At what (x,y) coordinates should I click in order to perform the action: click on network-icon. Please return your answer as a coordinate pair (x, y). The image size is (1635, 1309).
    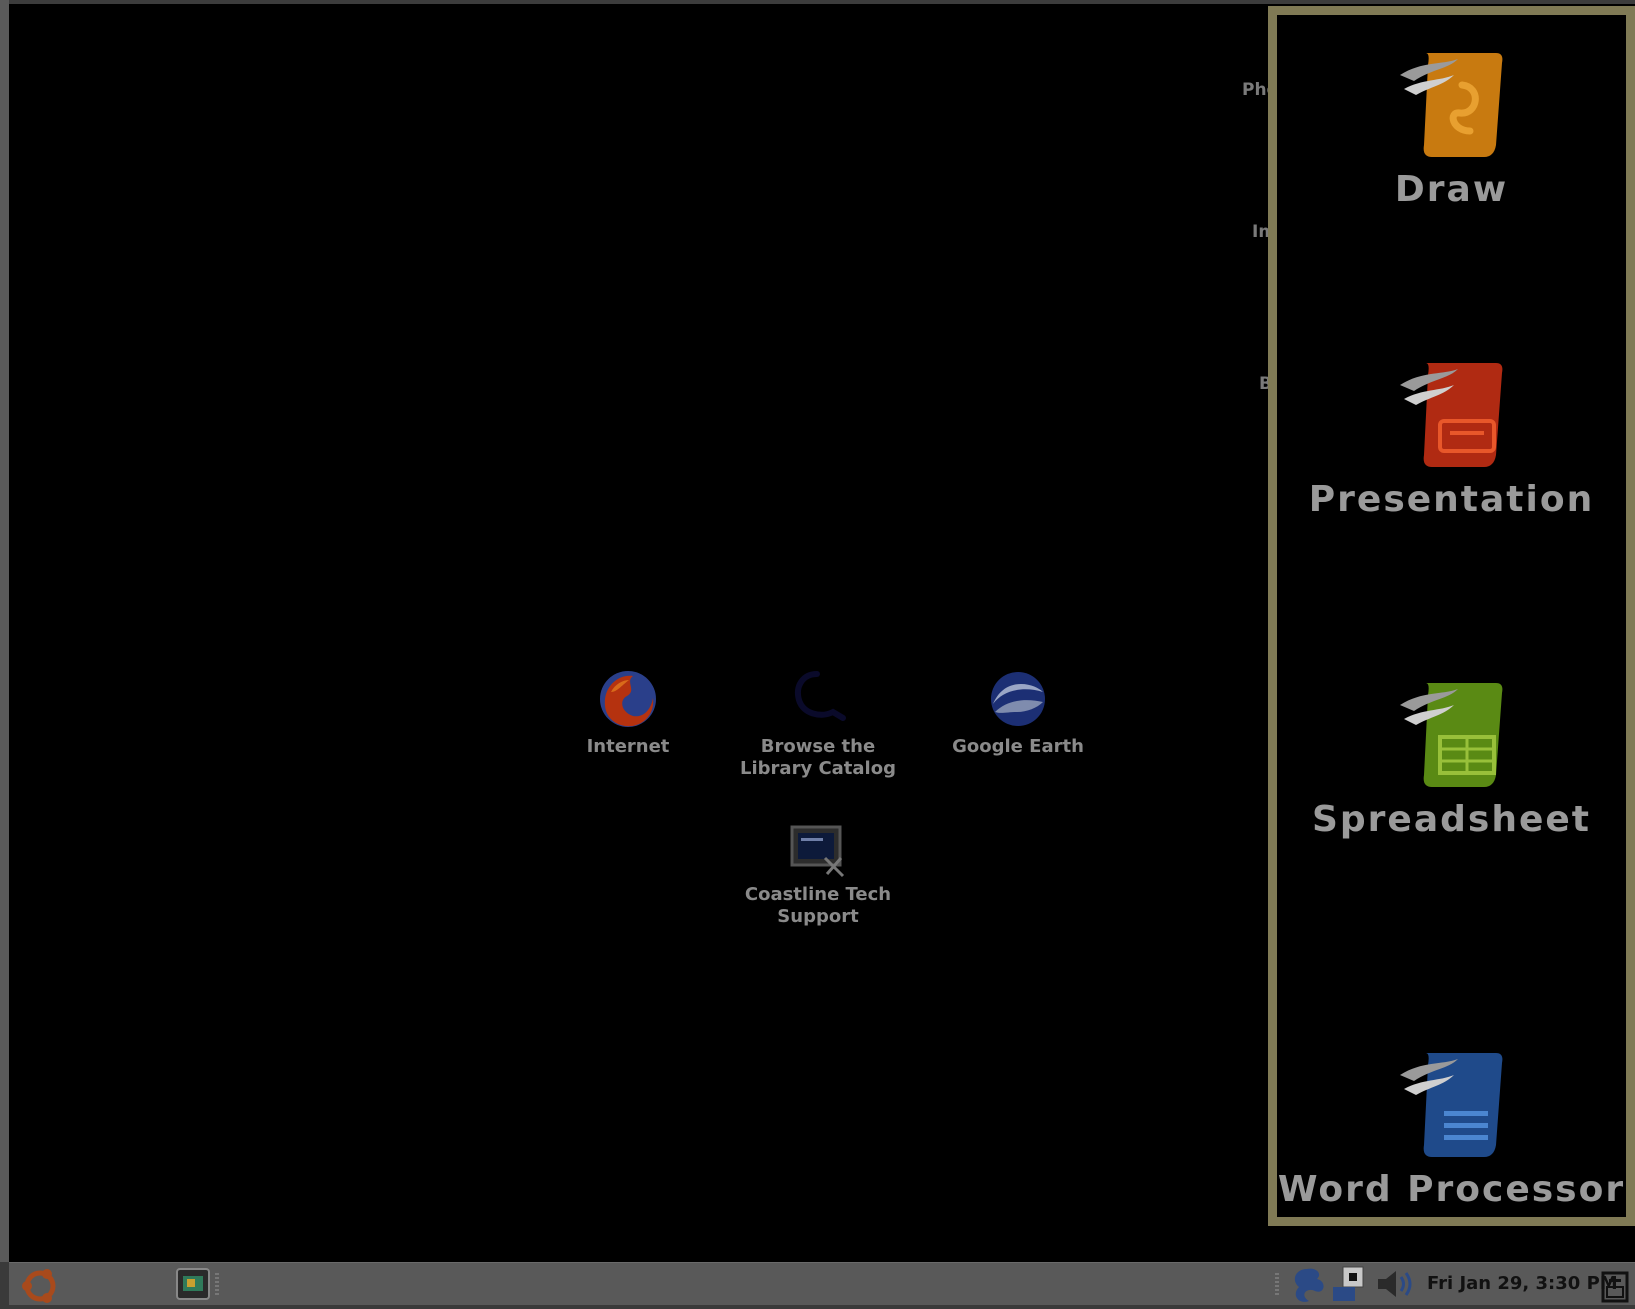
    Looking at the image, I should click on (1307, 1287).